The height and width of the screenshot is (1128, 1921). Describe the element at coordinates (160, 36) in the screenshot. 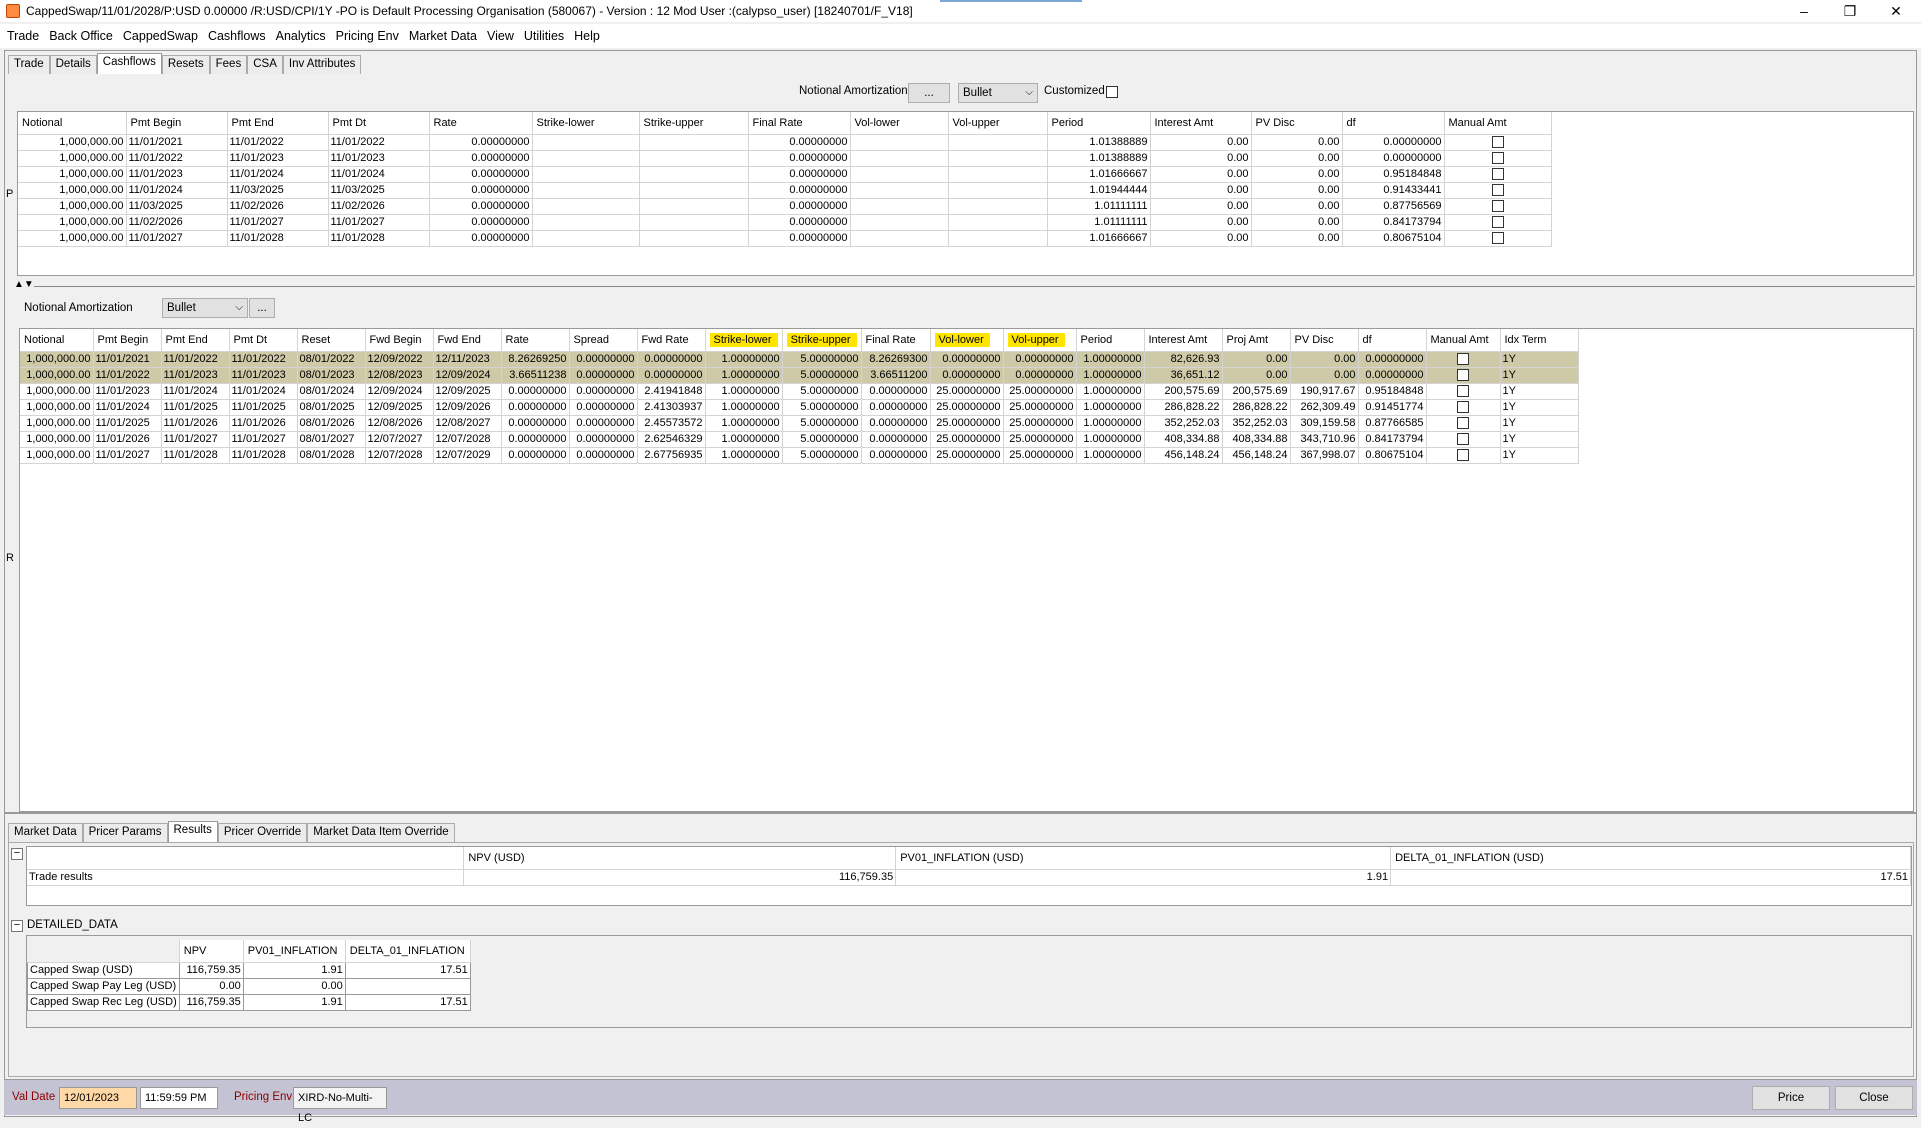

I see `menu-cappedswap: CappedSwap` at that location.